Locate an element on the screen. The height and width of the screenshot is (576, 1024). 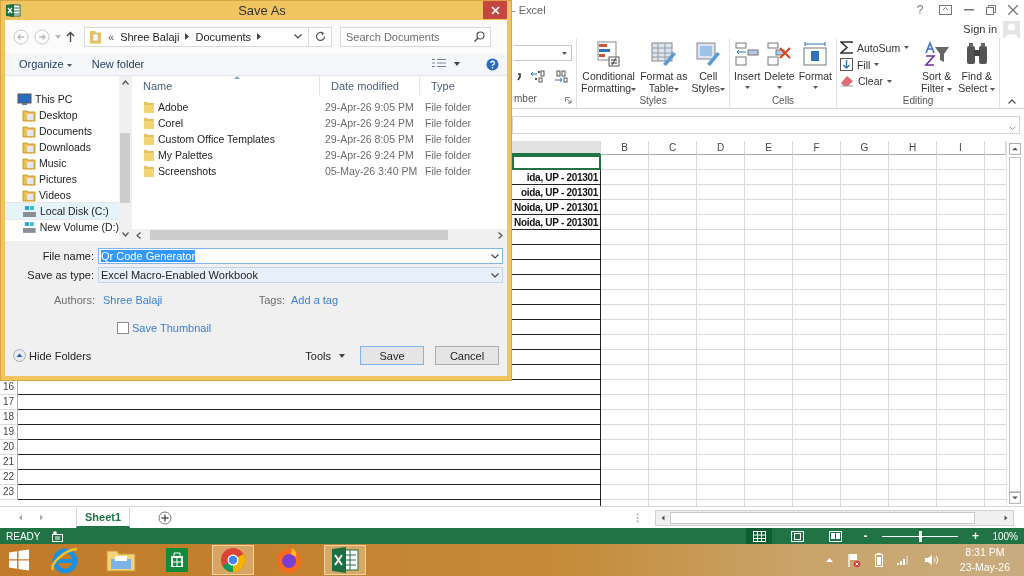
file-date: 29-Apr-26 8:05 PM is located at coordinates (369, 139).